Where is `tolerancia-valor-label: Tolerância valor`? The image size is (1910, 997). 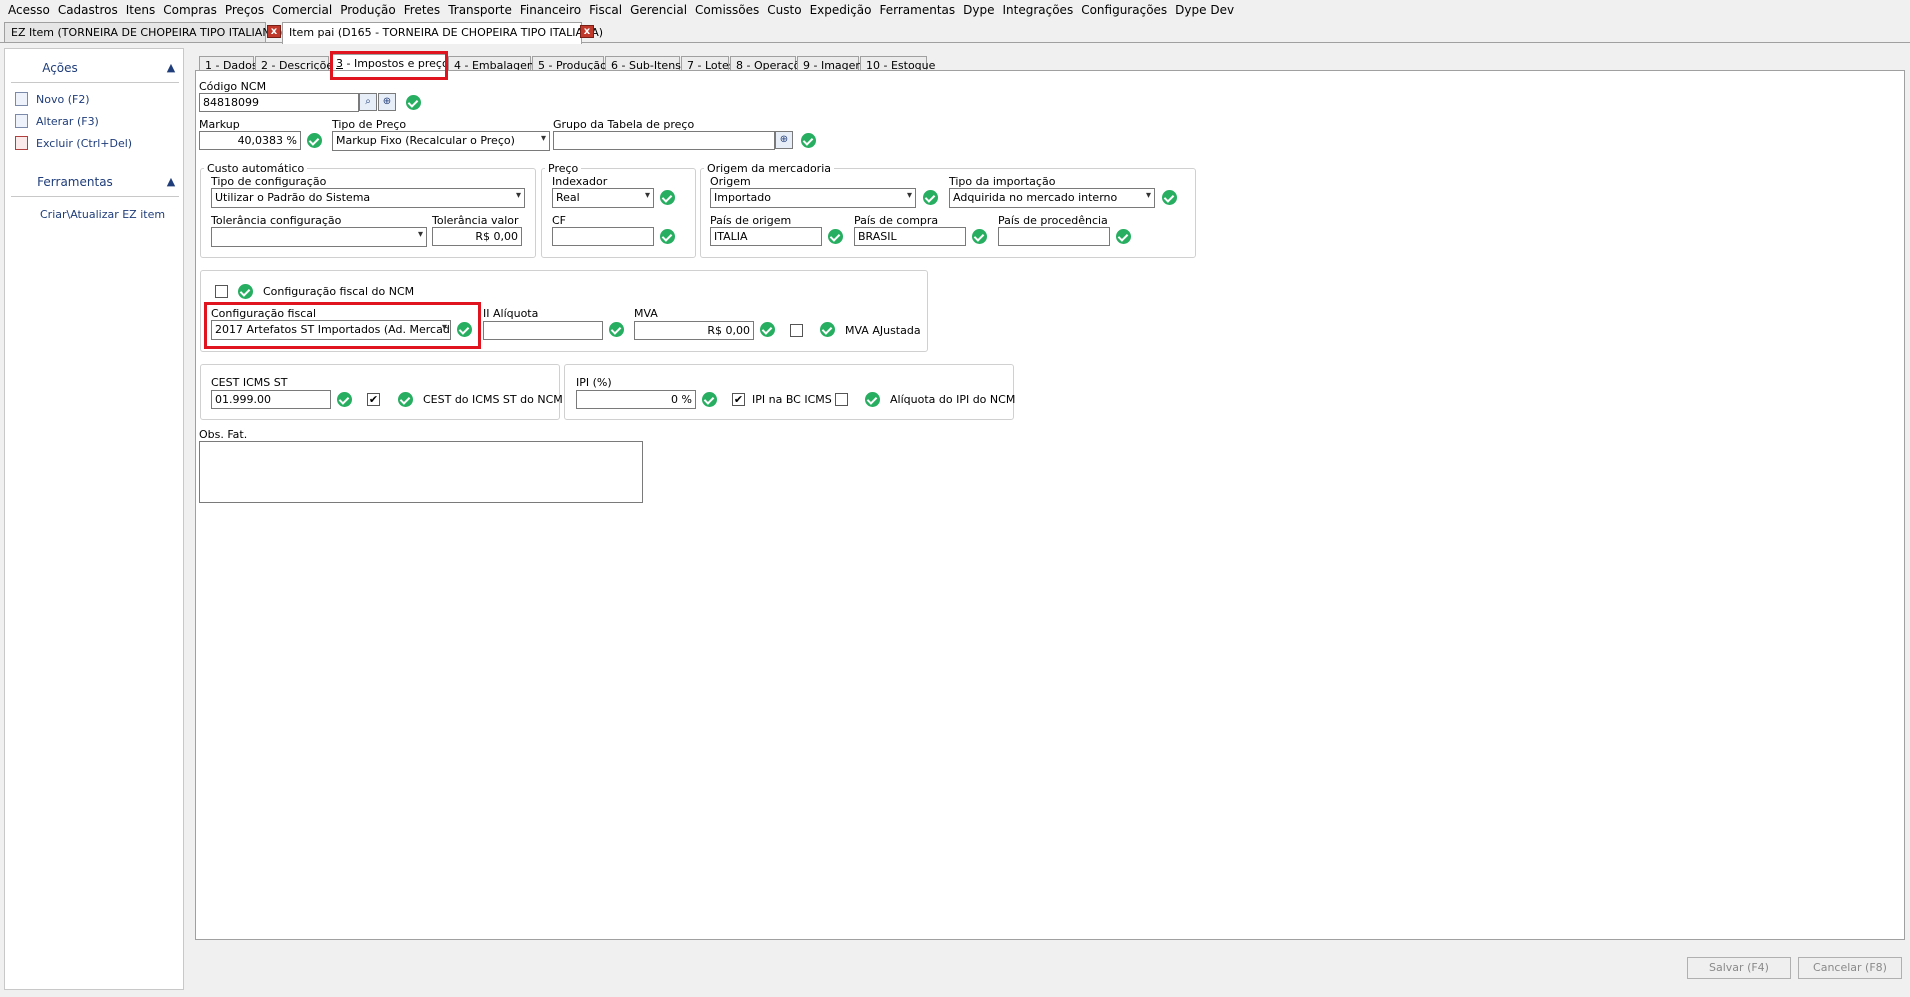
tolerancia-valor-label: Tolerância valor is located at coordinates (475, 220).